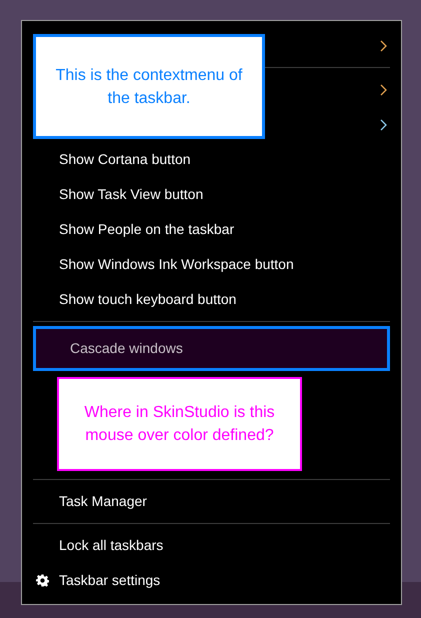 Image resolution: width=421 pixels, height=618 pixels. What do you see at coordinates (42, 580) in the screenshot?
I see `settings-icon` at bounding box center [42, 580].